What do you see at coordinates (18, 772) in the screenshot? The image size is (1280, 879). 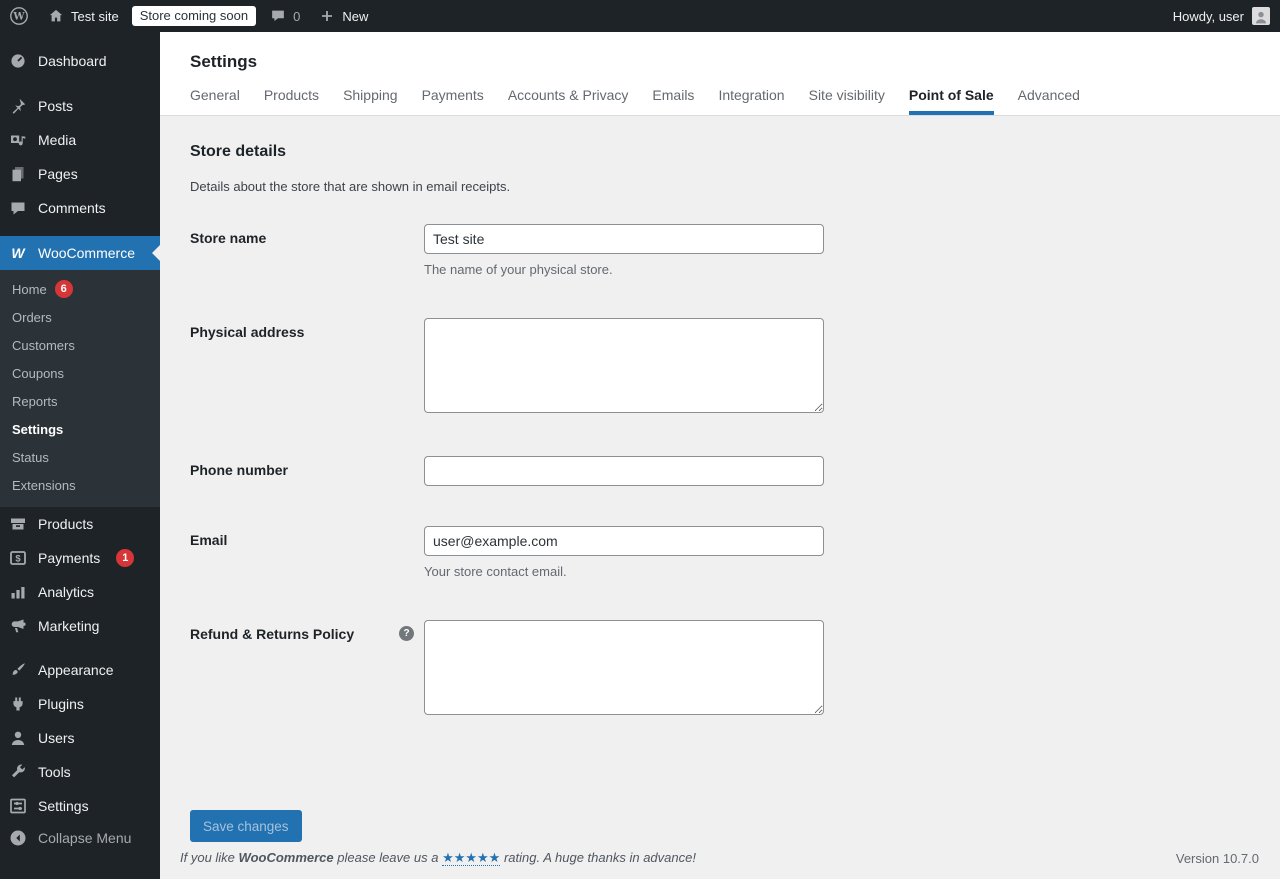 I see `tools-icon` at bounding box center [18, 772].